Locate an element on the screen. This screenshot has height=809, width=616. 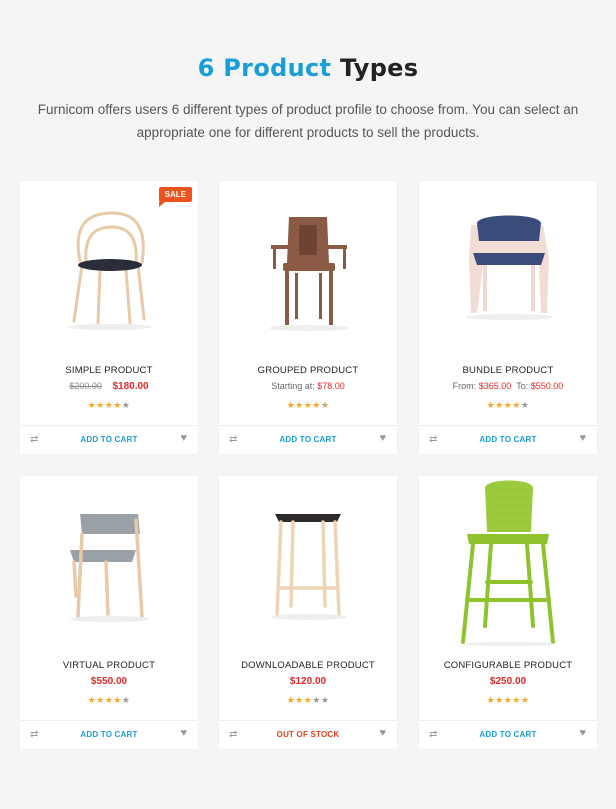
price-to: $550.00 is located at coordinates (547, 386).